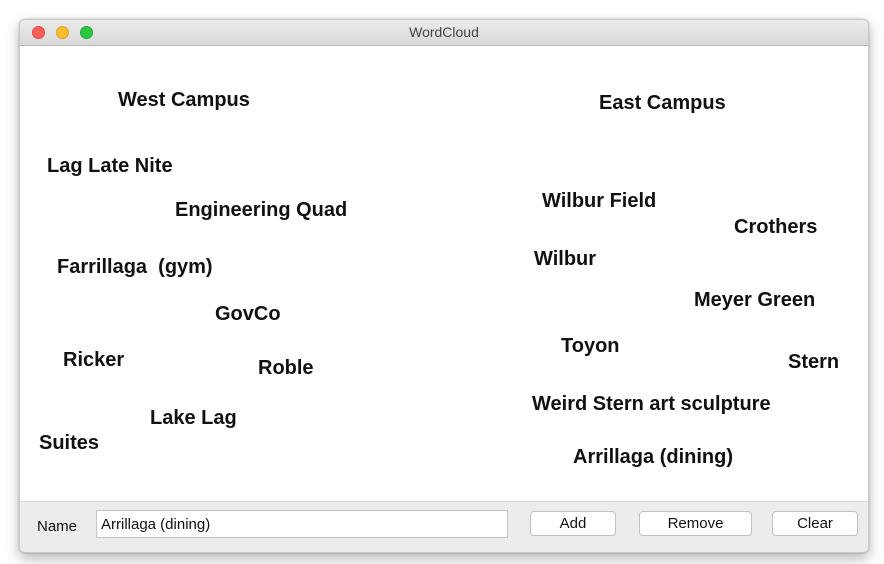  Describe the element at coordinates (573, 523) in the screenshot. I see `add-button: Add` at that location.